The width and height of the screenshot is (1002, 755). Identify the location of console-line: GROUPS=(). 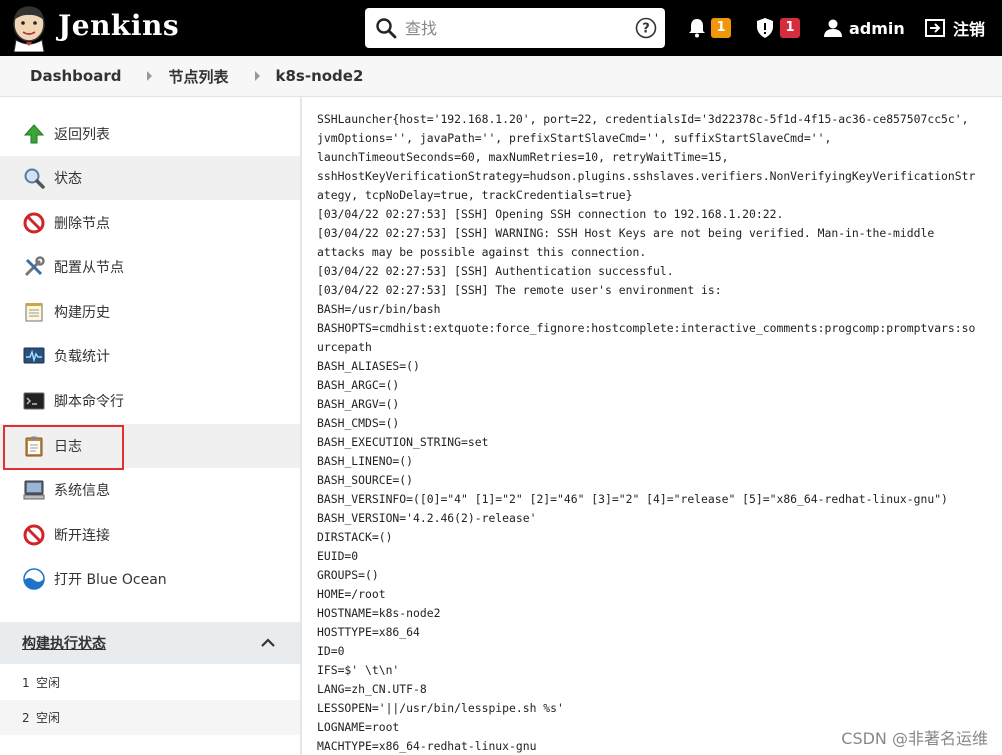
(348, 575).